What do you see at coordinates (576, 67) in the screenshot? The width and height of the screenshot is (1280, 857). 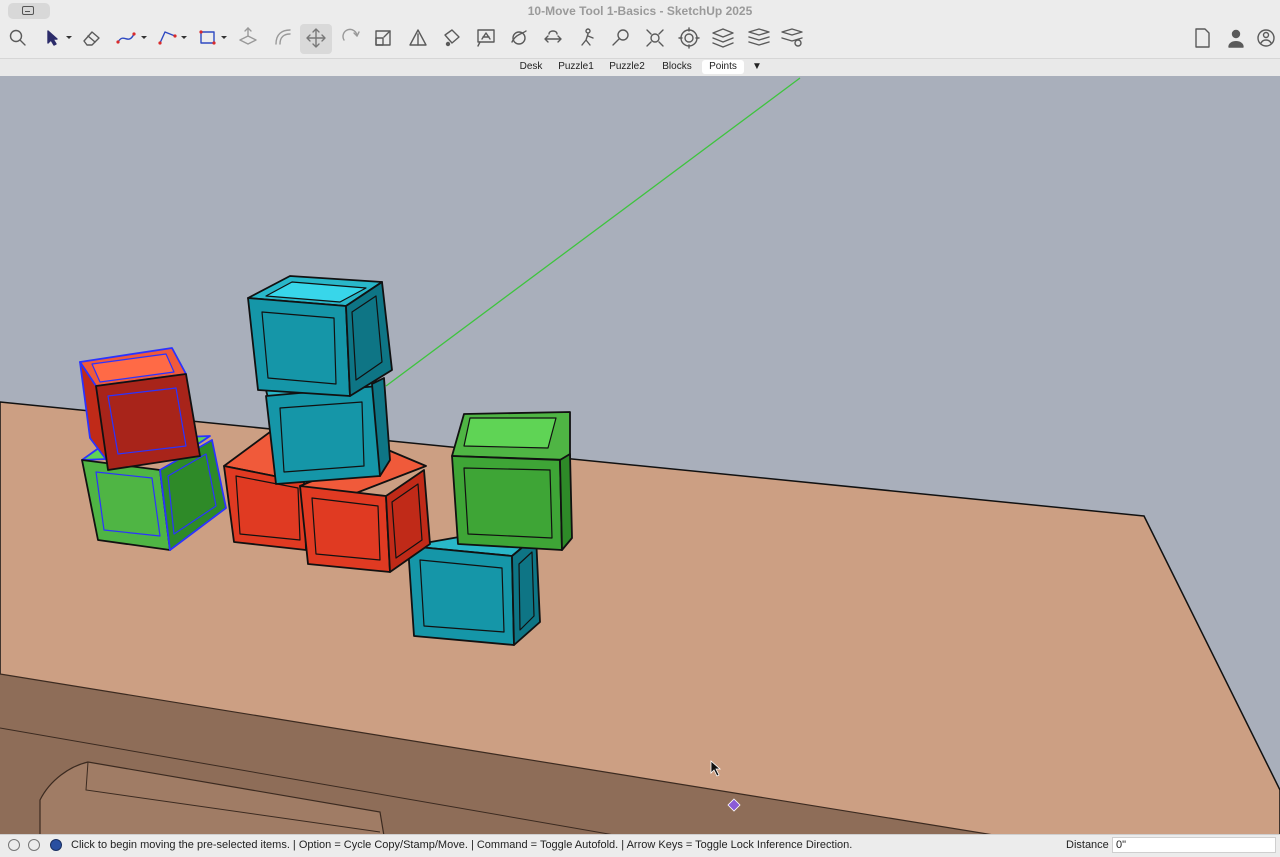 I see `tab-puzzle1: Puzzle1` at bounding box center [576, 67].